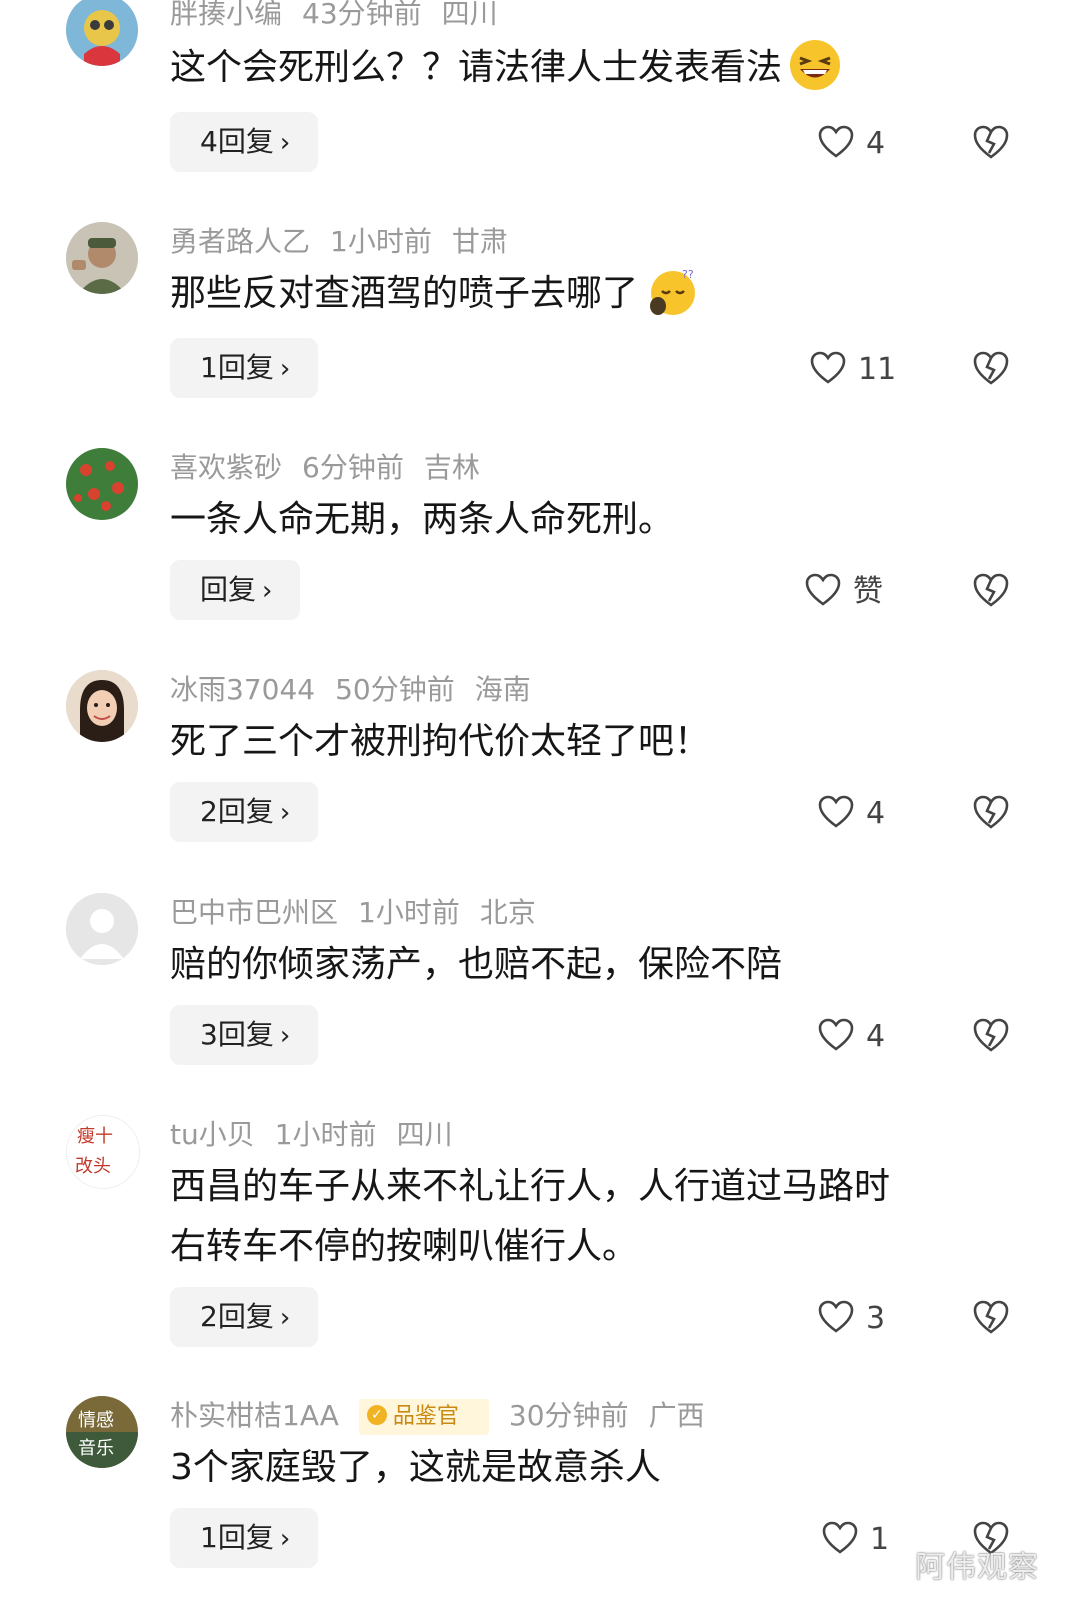 This screenshot has width=1069, height=1609. What do you see at coordinates (877, 369) in the screenshot?
I see `like-count: 11` at bounding box center [877, 369].